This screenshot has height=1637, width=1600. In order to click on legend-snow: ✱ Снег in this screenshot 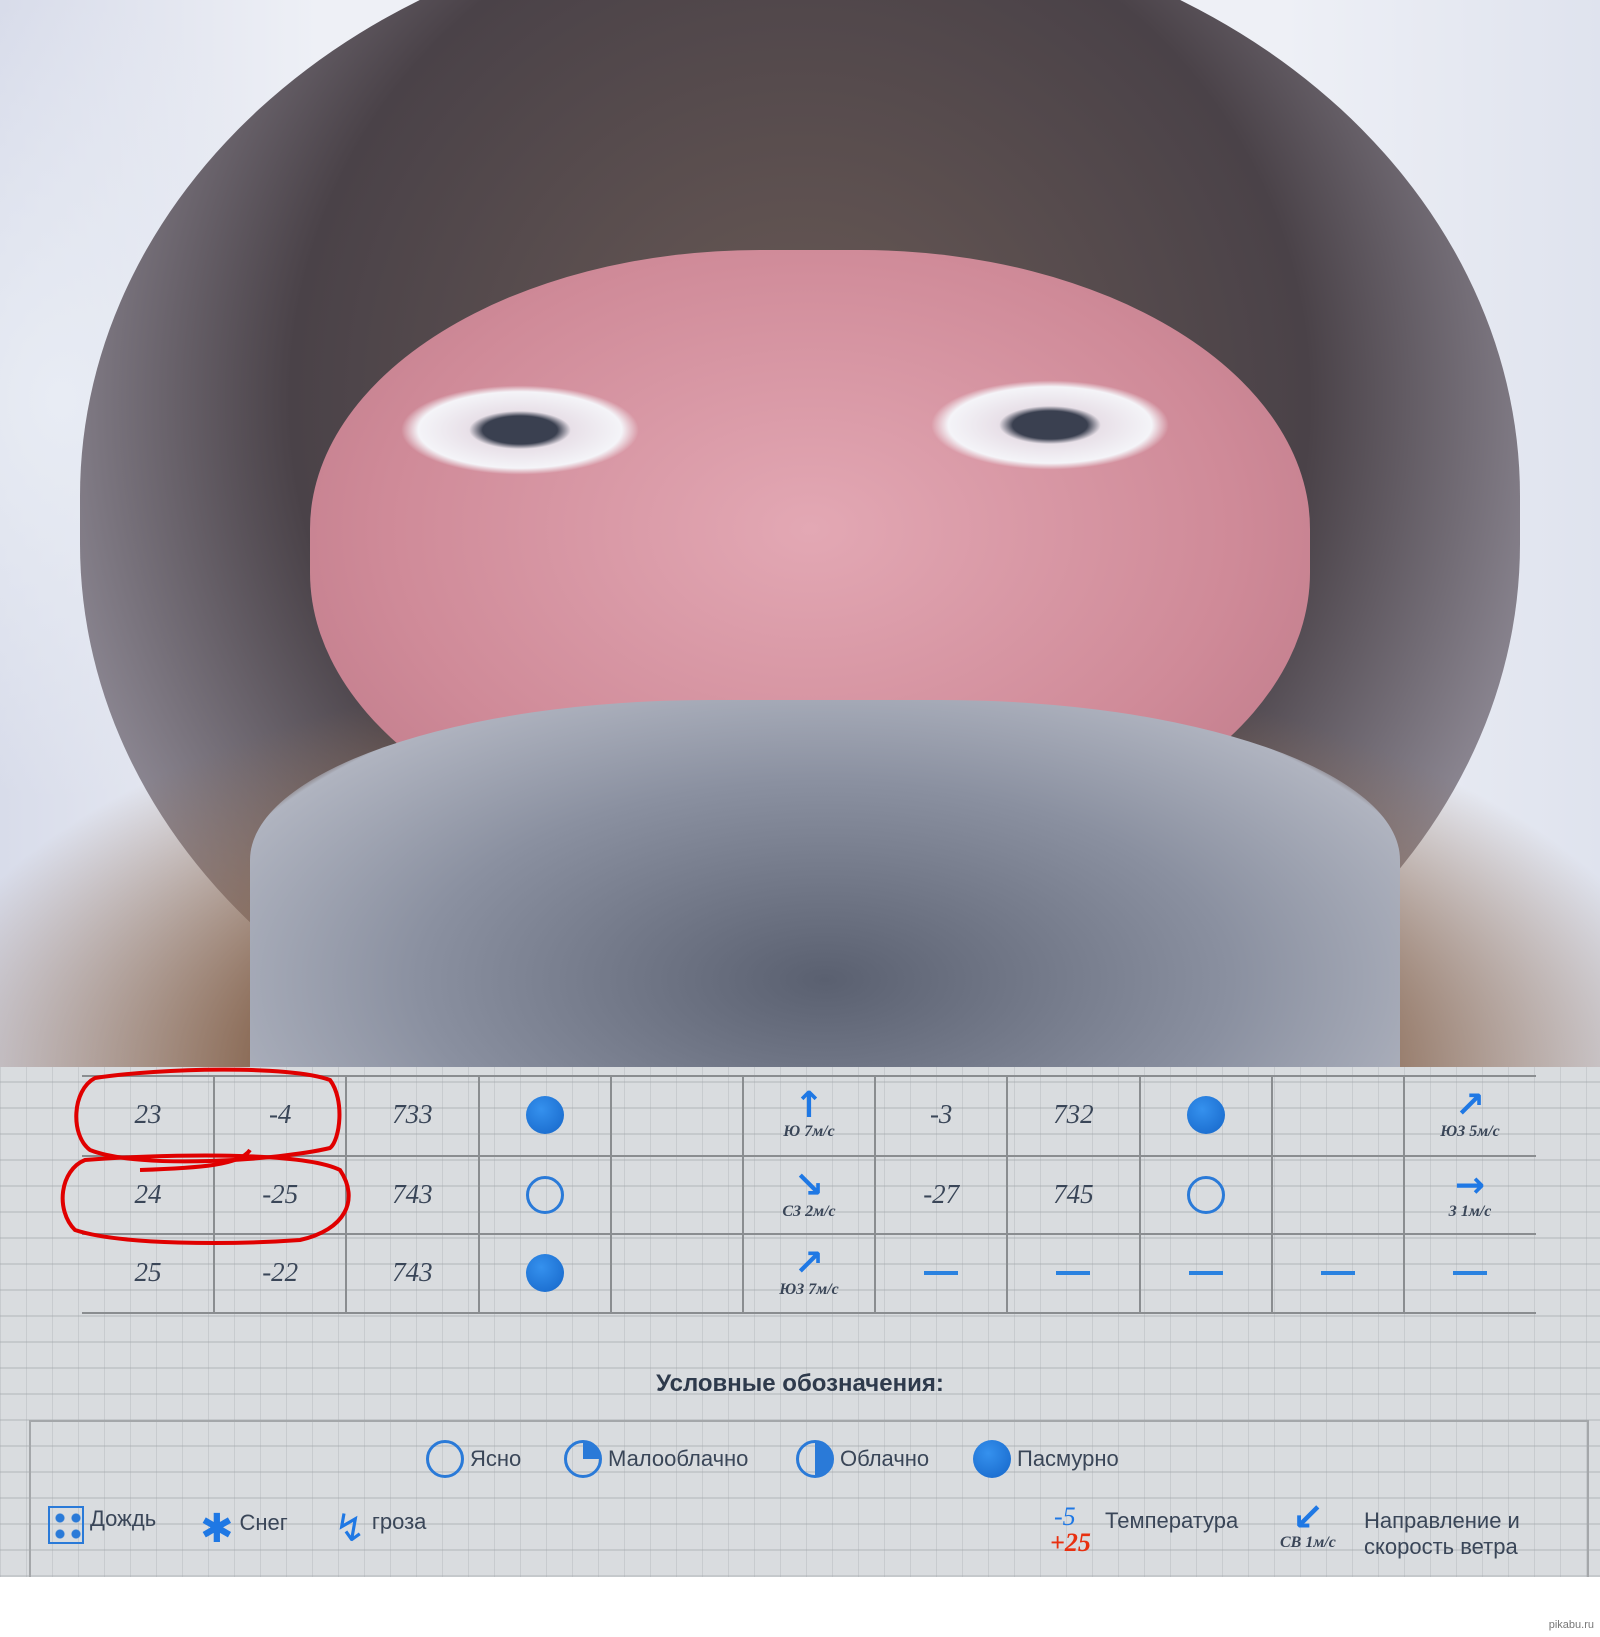, I will do `click(244, 1529)`.